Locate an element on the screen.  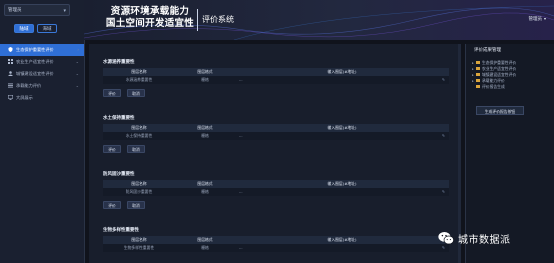
watermark-text: 城市数据派 is located at coordinates (484, 240).